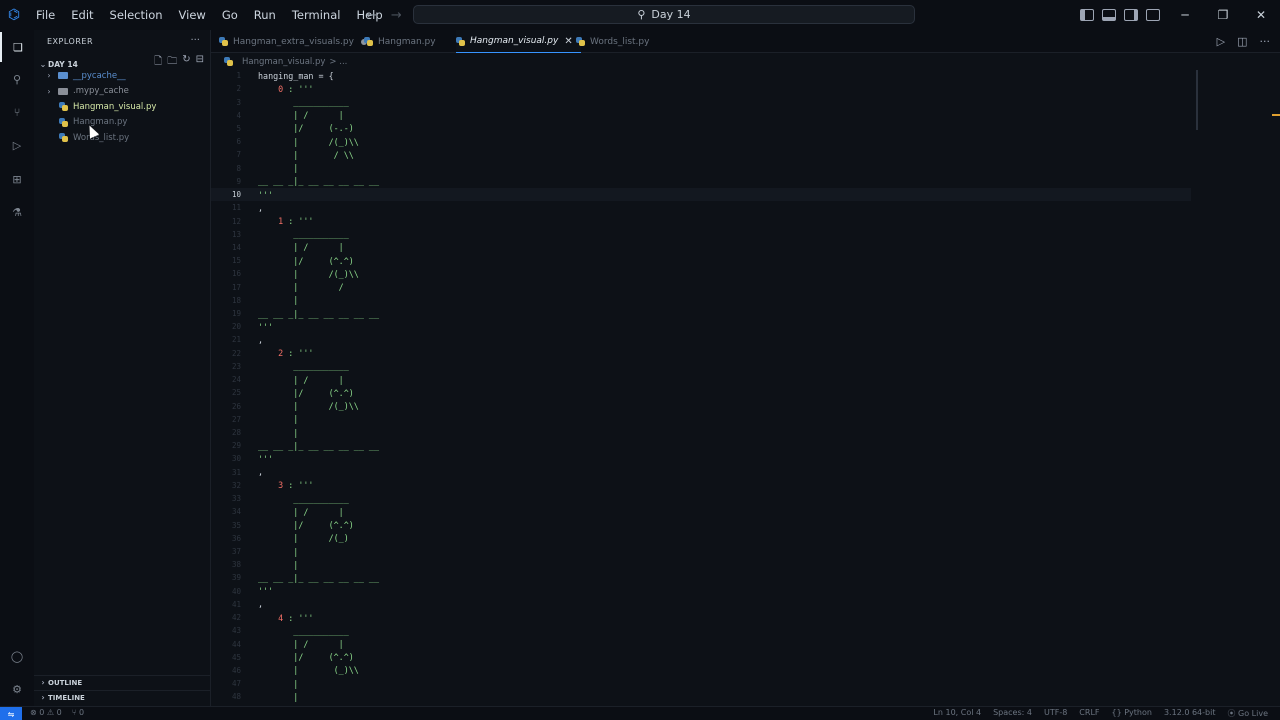 Image resolution: width=1280 pixels, height=720 pixels. Describe the element at coordinates (278, 419) in the screenshot. I see `code-text: |` at that location.